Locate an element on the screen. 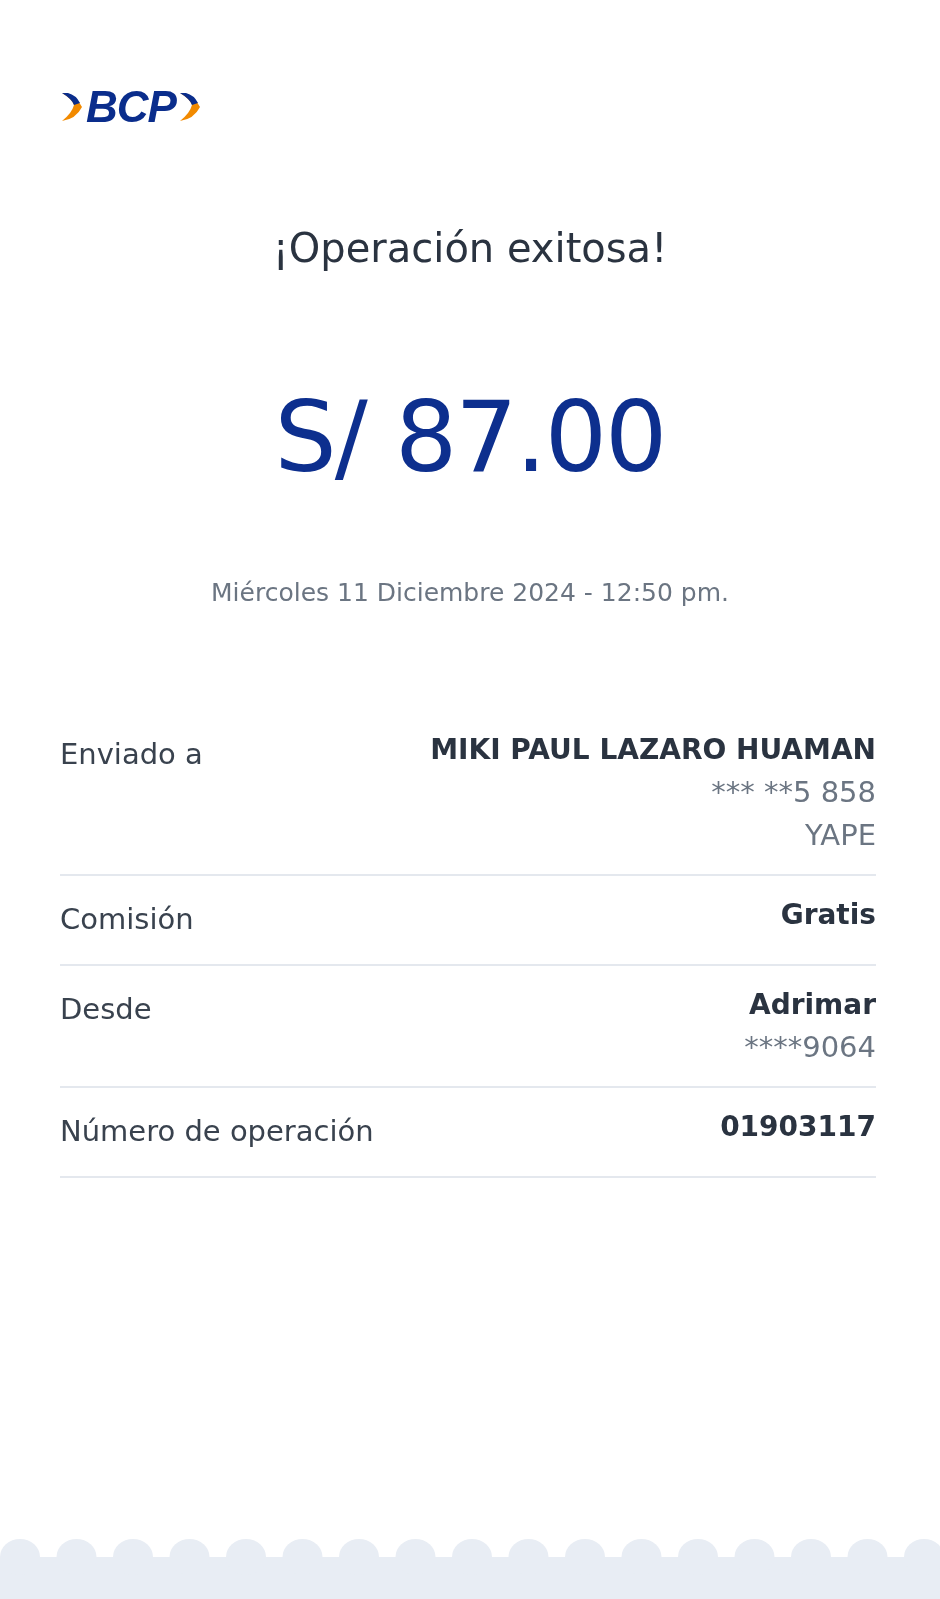 The height and width of the screenshot is (1599, 940). detail-value: MIKI PAUL LAZARO HUAMAN is located at coordinates (653, 750).